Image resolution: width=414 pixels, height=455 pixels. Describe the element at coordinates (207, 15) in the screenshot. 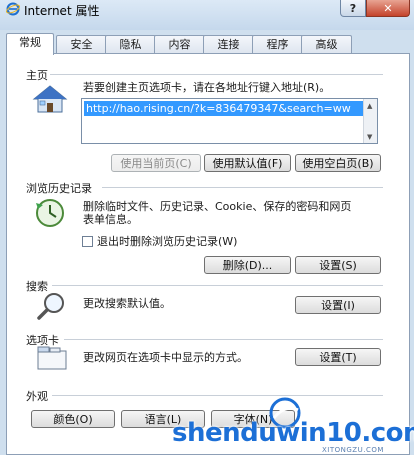

I see `title-bar: Internet 属性 ? ✕` at that location.